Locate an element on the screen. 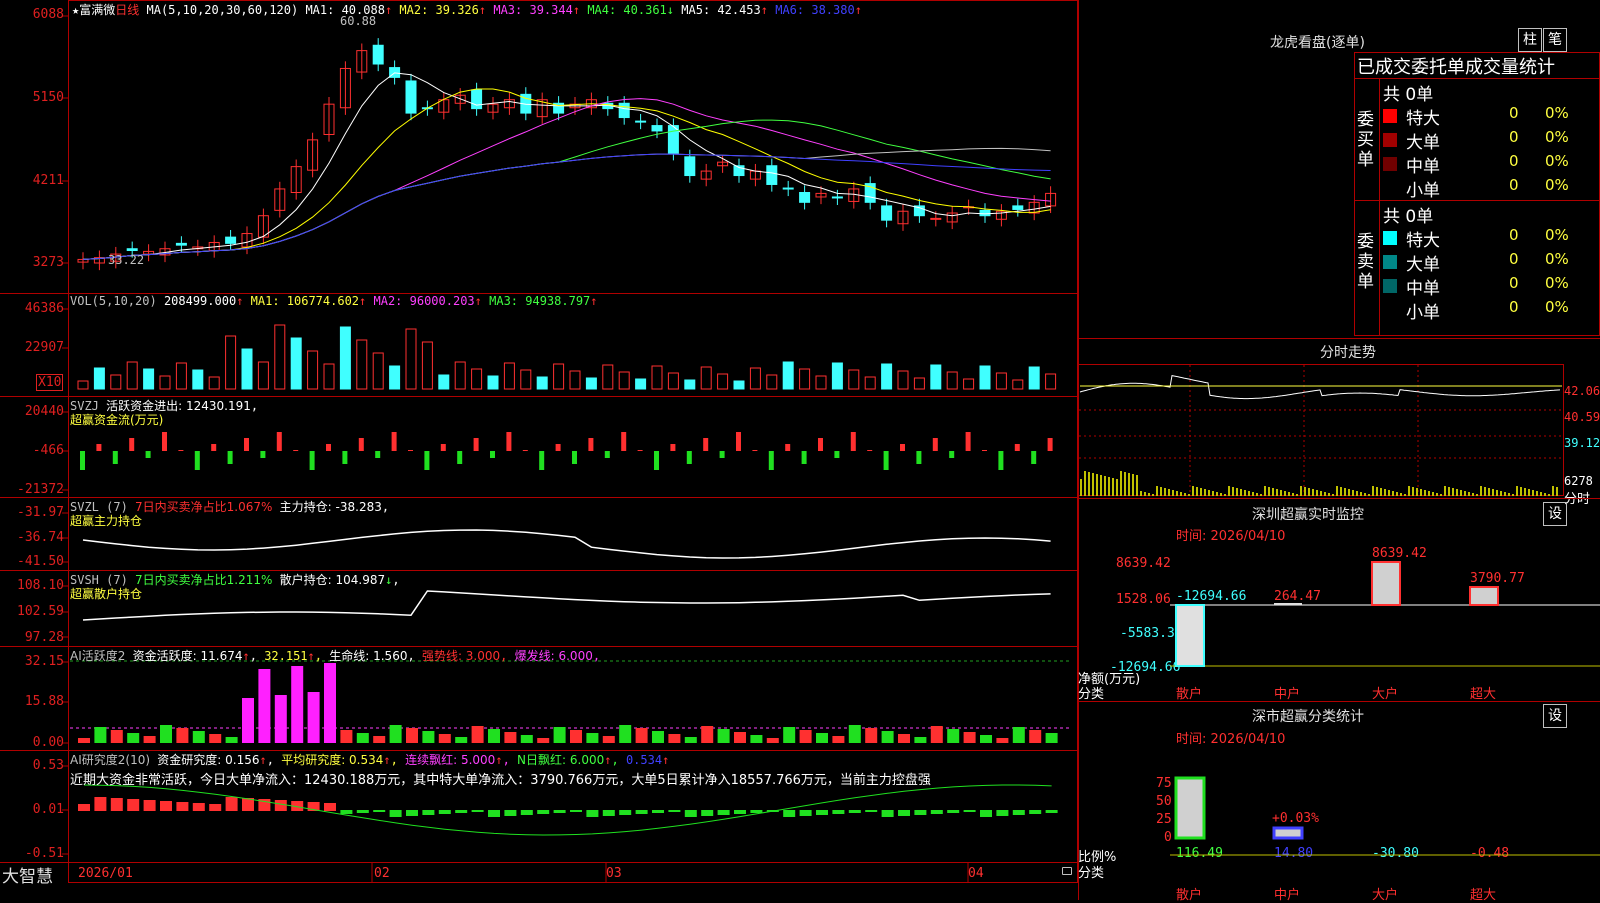 This screenshot has width=1600, height=903. buy-row-pct-0: 0% is located at coordinates (1557, 113).